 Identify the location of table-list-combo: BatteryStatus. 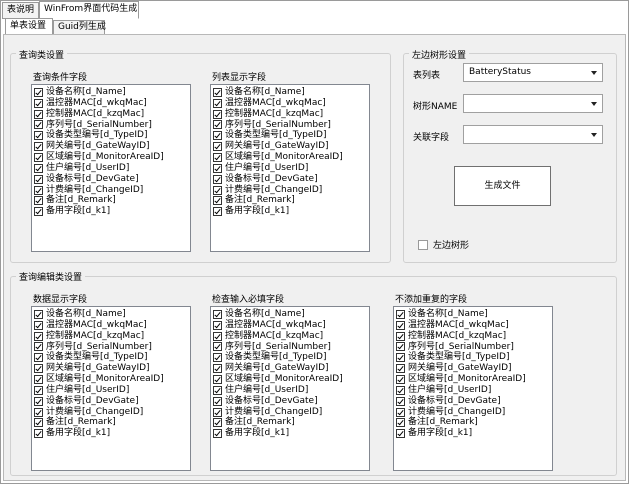
(533, 72).